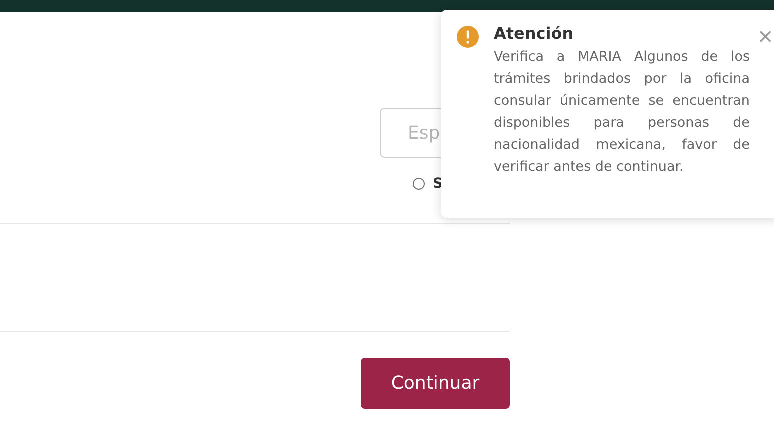  What do you see at coordinates (534, 33) in the screenshot?
I see `toast-title: Atención` at bounding box center [534, 33].